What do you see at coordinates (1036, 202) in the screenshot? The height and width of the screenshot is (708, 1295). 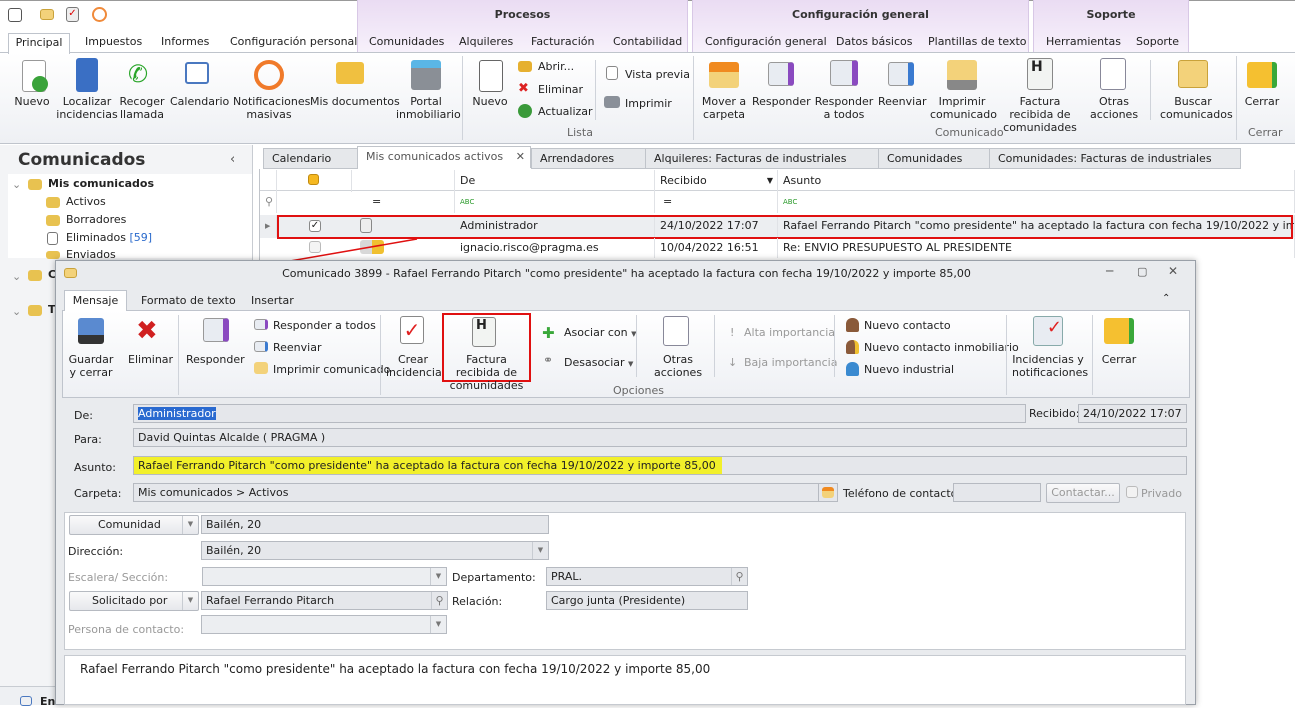 I see `filter-asunto: ABC` at bounding box center [1036, 202].